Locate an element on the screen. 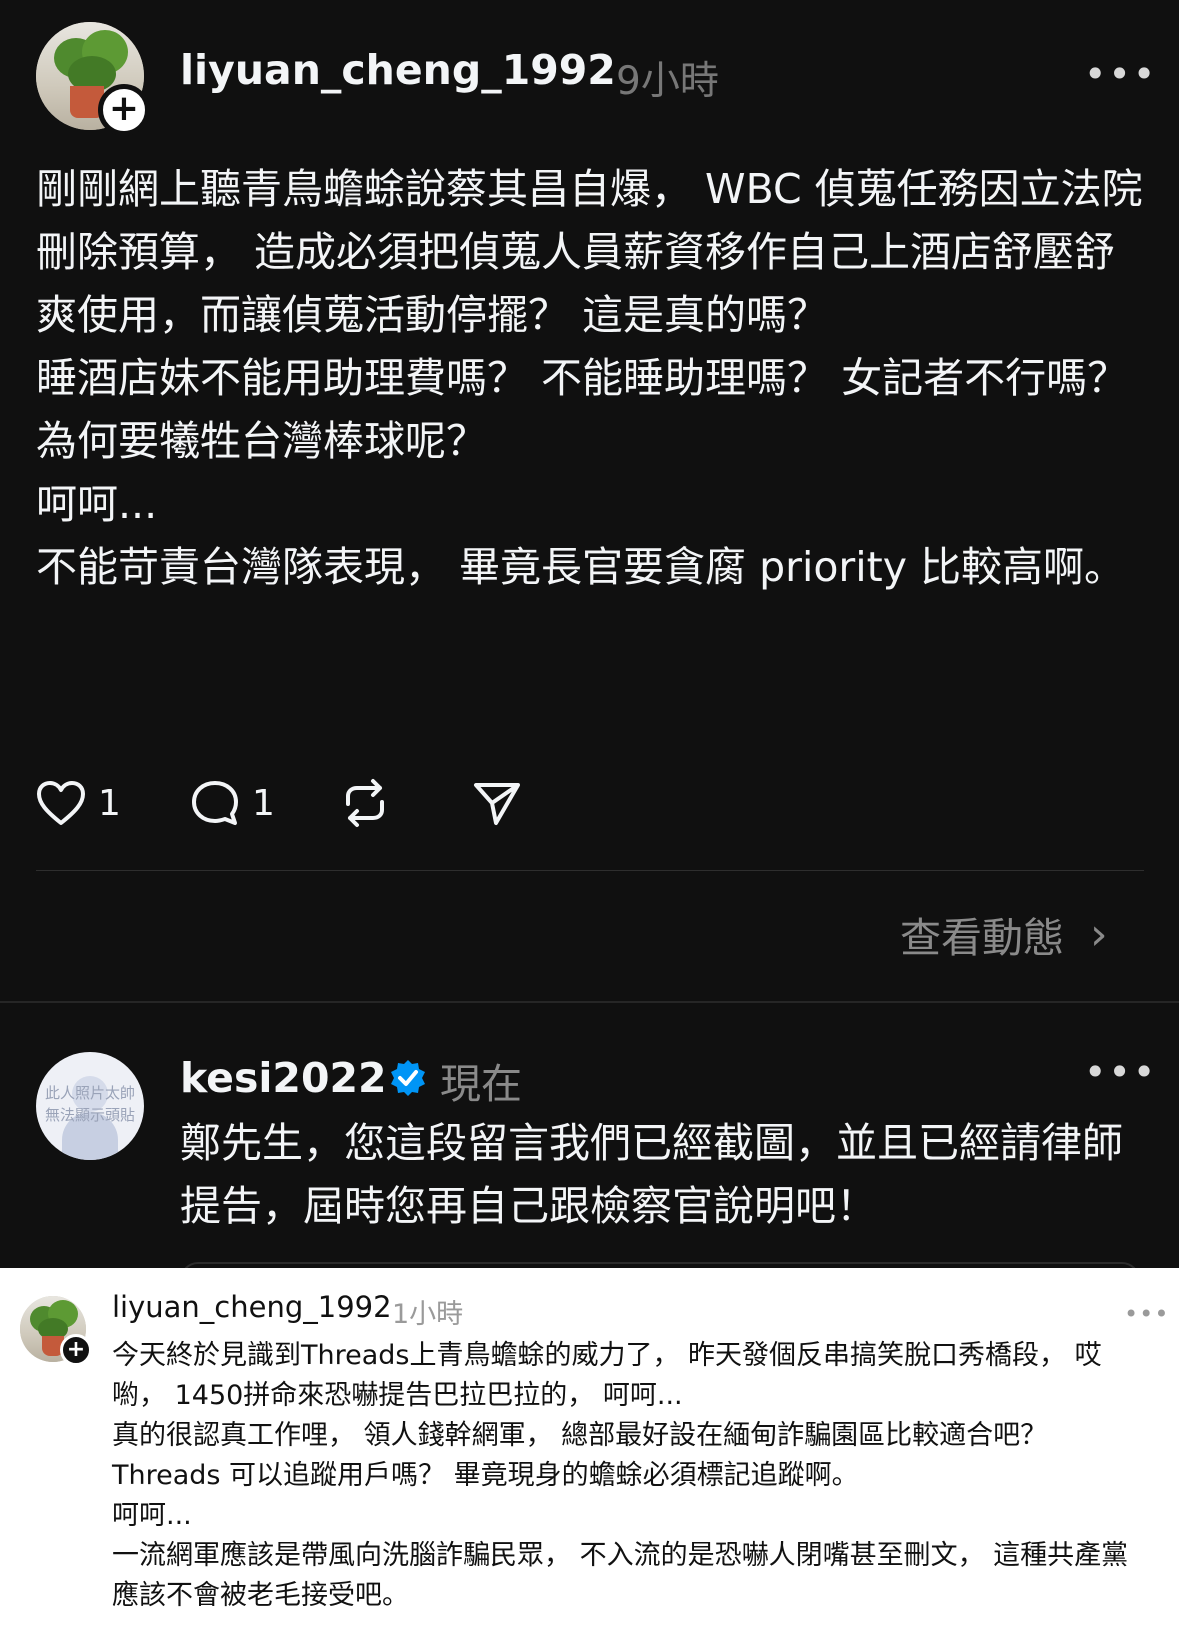 The height and width of the screenshot is (1632, 1179). like-button: 1 is located at coordinates (78, 803).